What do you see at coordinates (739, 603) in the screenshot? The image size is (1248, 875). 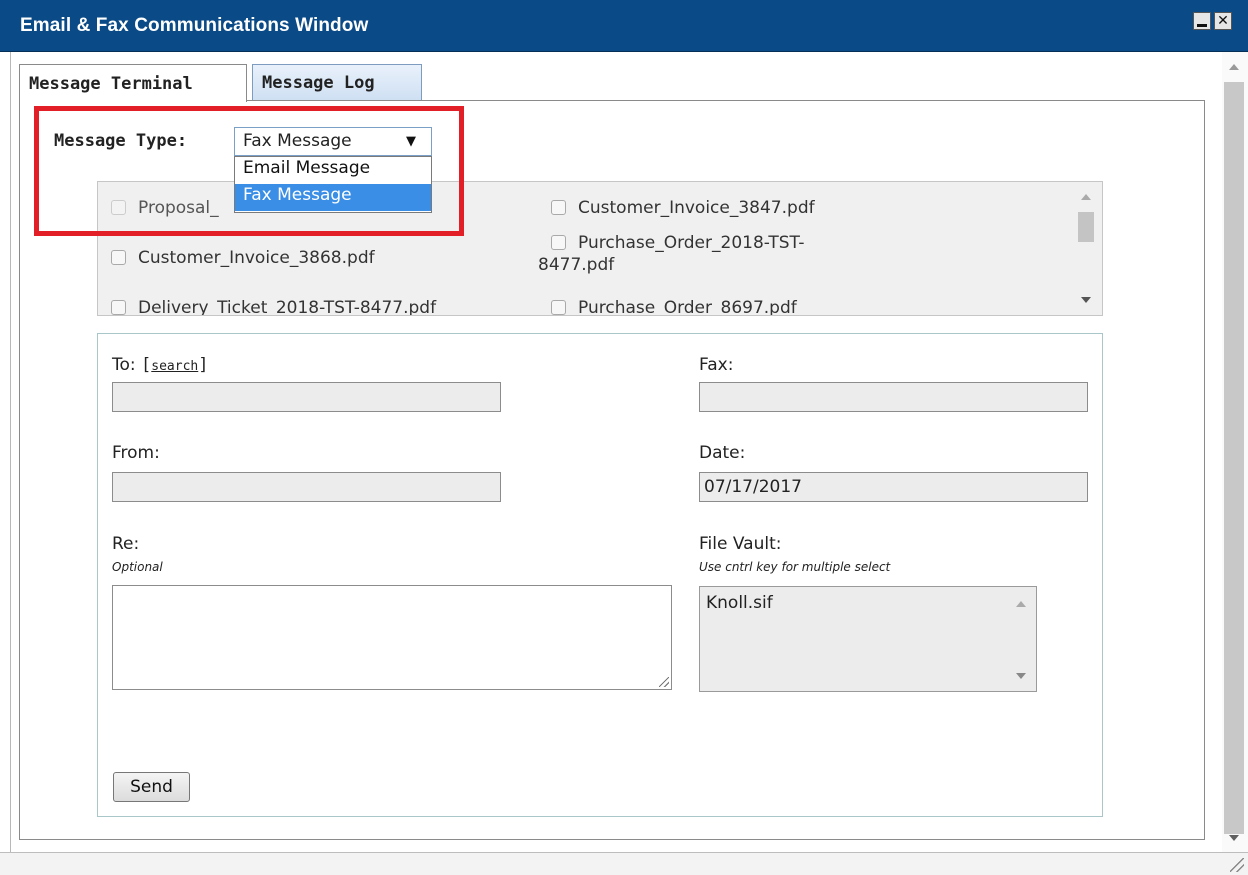 I see `file-vault-item: Knoll.sif` at bounding box center [739, 603].